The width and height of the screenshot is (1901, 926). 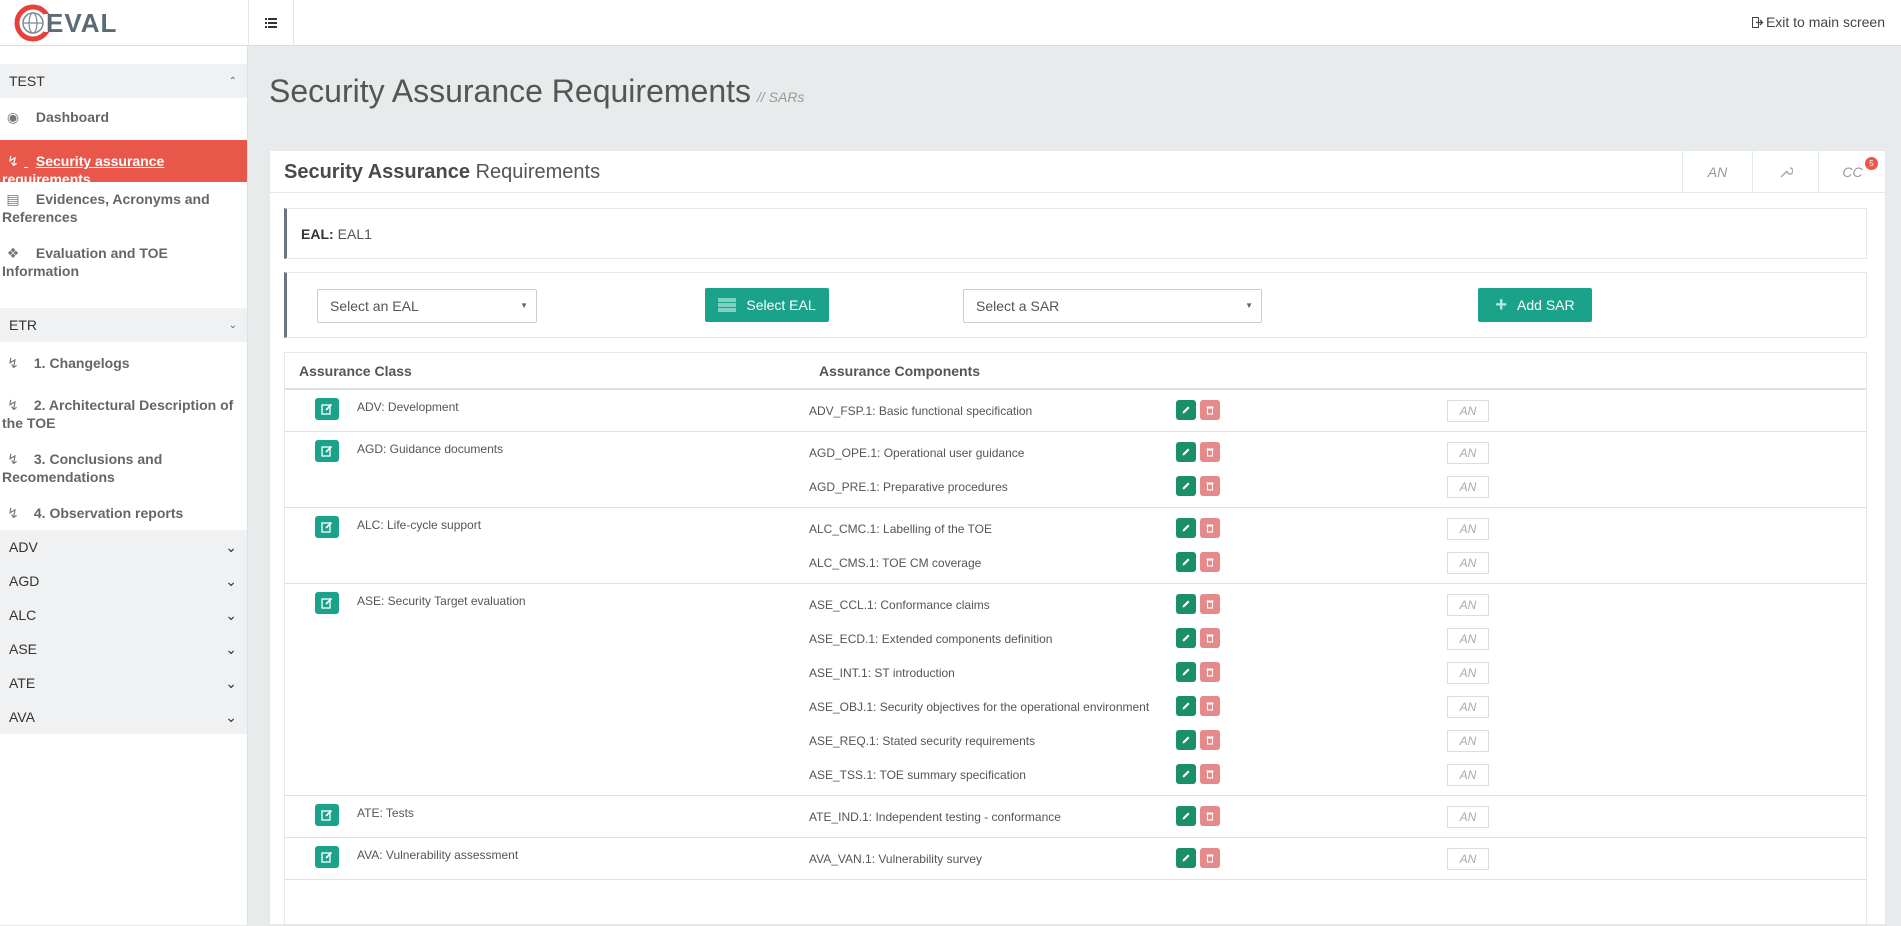 I want to click on menu-toggle-button, so click(x=271, y=23).